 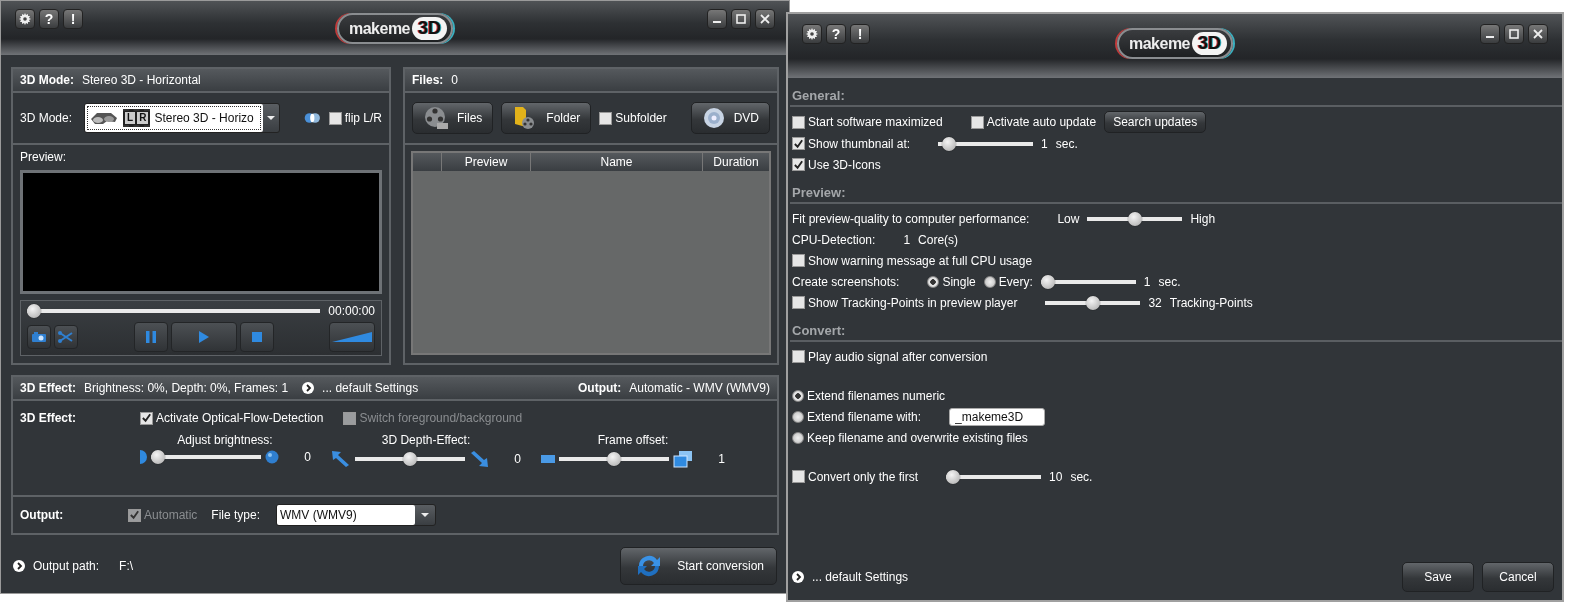 I want to click on play-button, so click(x=203, y=337).